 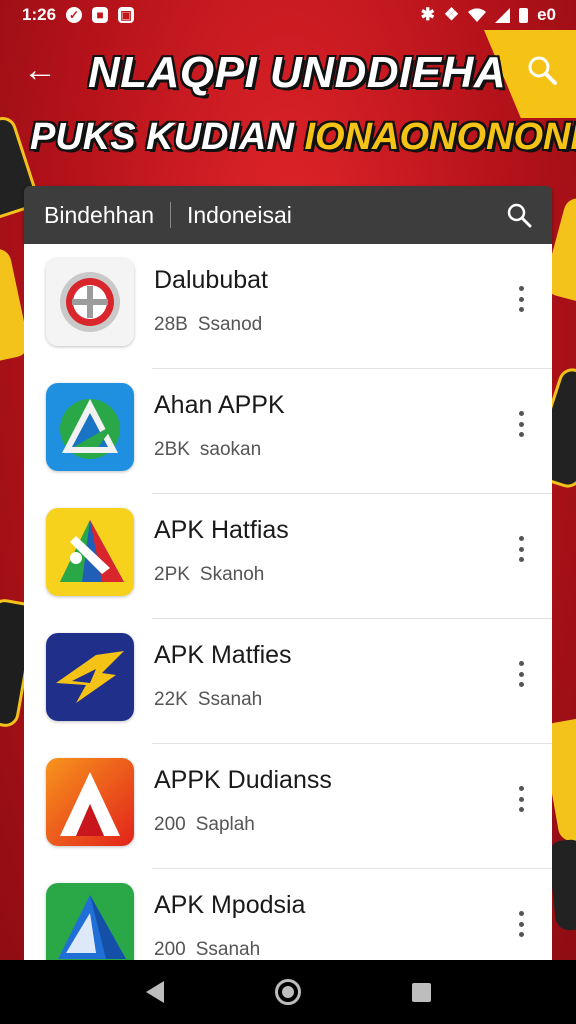 I want to click on app-name: APK Hatfias, so click(x=221, y=530).